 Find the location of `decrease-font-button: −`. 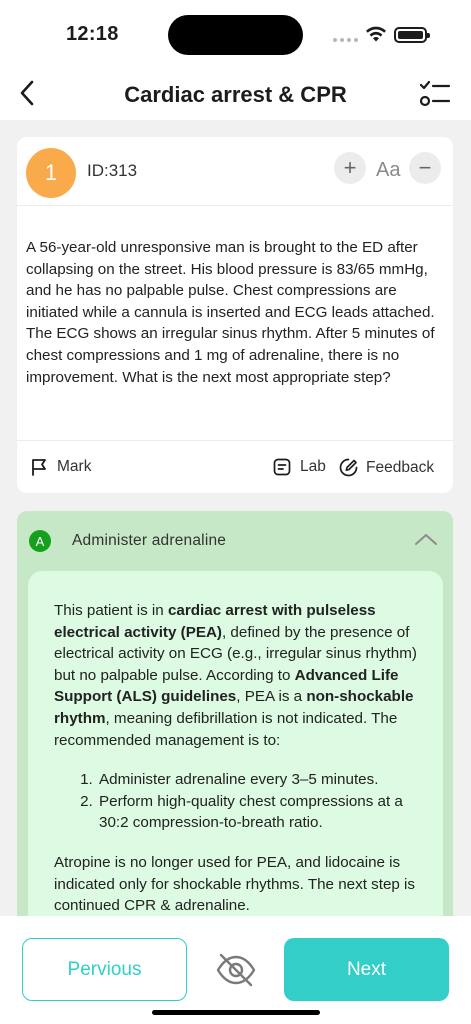

decrease-font-button: − is located at coordinates (425, 168).